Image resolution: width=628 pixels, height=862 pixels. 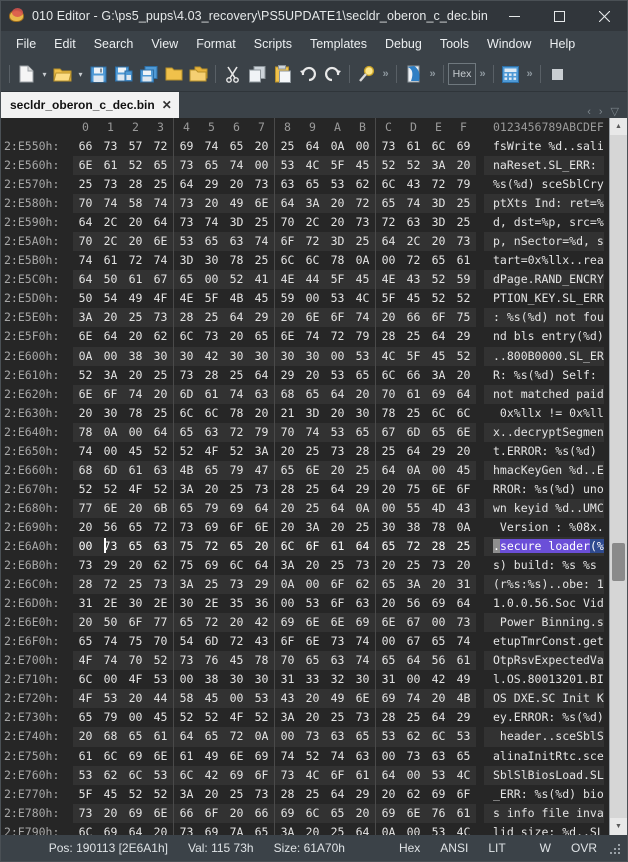 What do you see at coordinates (312, 679) in the screenshot?
I see `hex-byte: 33` at bounding box center [312, 679].